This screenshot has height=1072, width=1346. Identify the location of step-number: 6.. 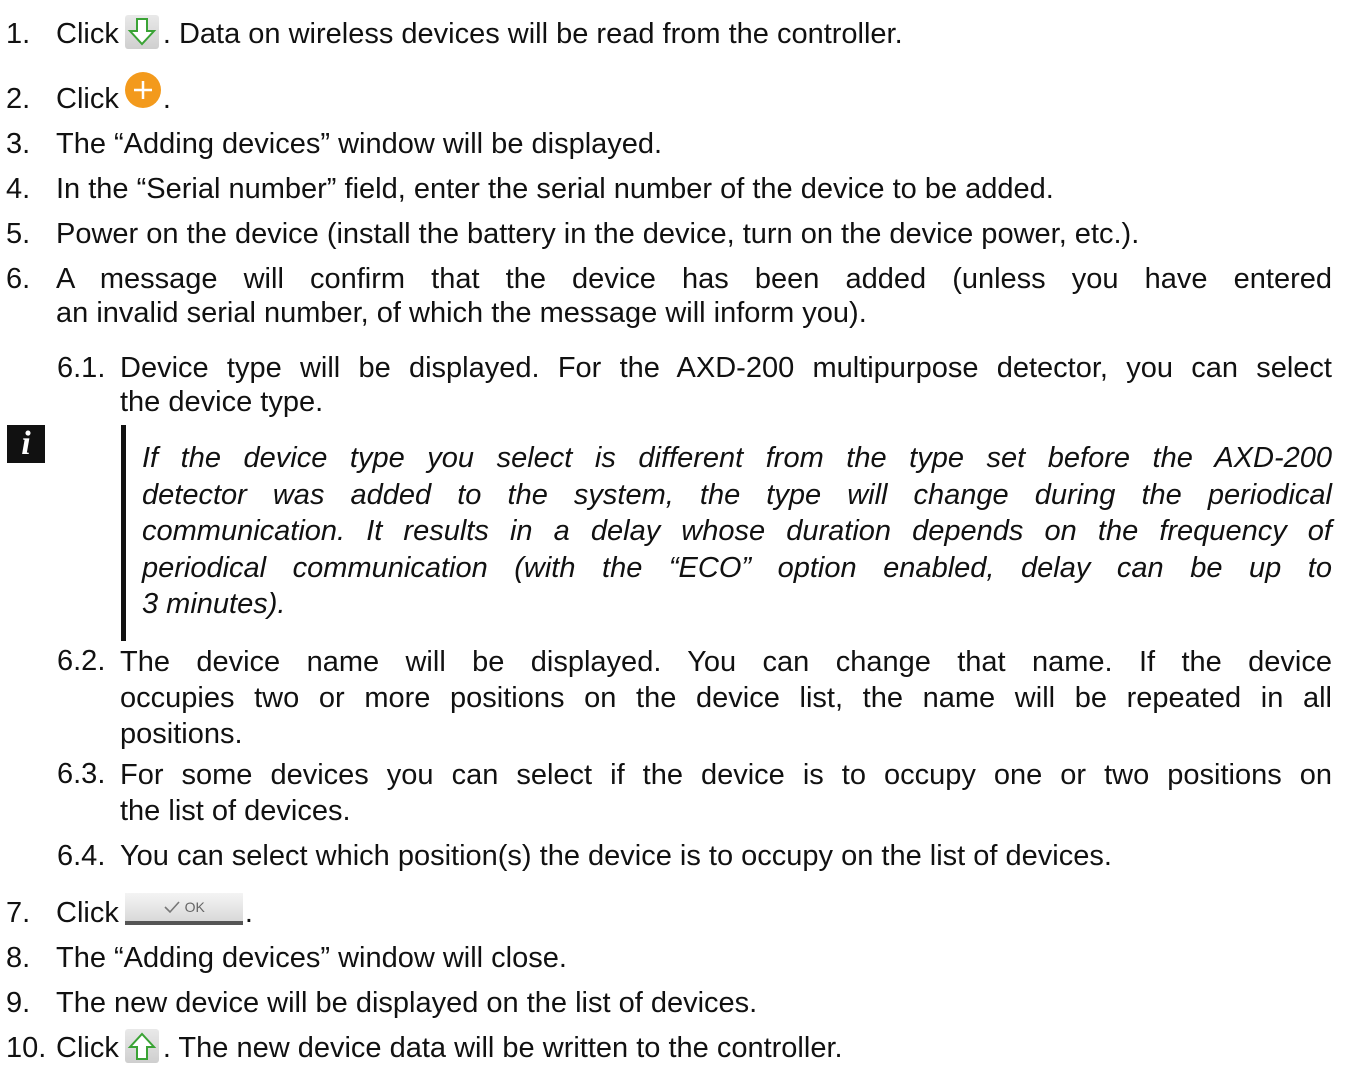
(18, 279).